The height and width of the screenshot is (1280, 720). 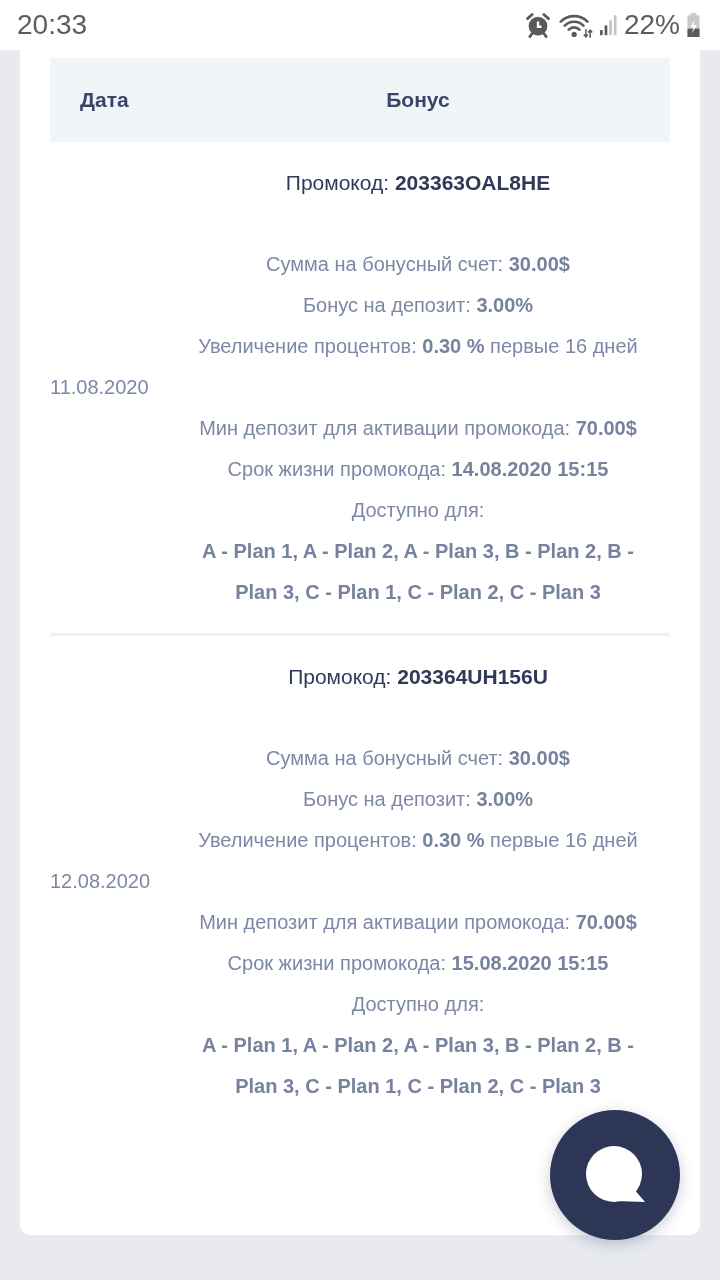 I want to click on date-text: 12.08.2020, so click(x=101, y=881).